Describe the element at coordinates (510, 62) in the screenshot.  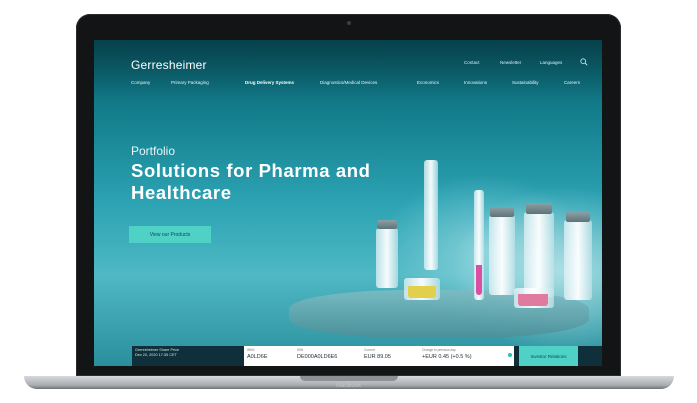
I see `newsletter-link: Newsletter` at that location.